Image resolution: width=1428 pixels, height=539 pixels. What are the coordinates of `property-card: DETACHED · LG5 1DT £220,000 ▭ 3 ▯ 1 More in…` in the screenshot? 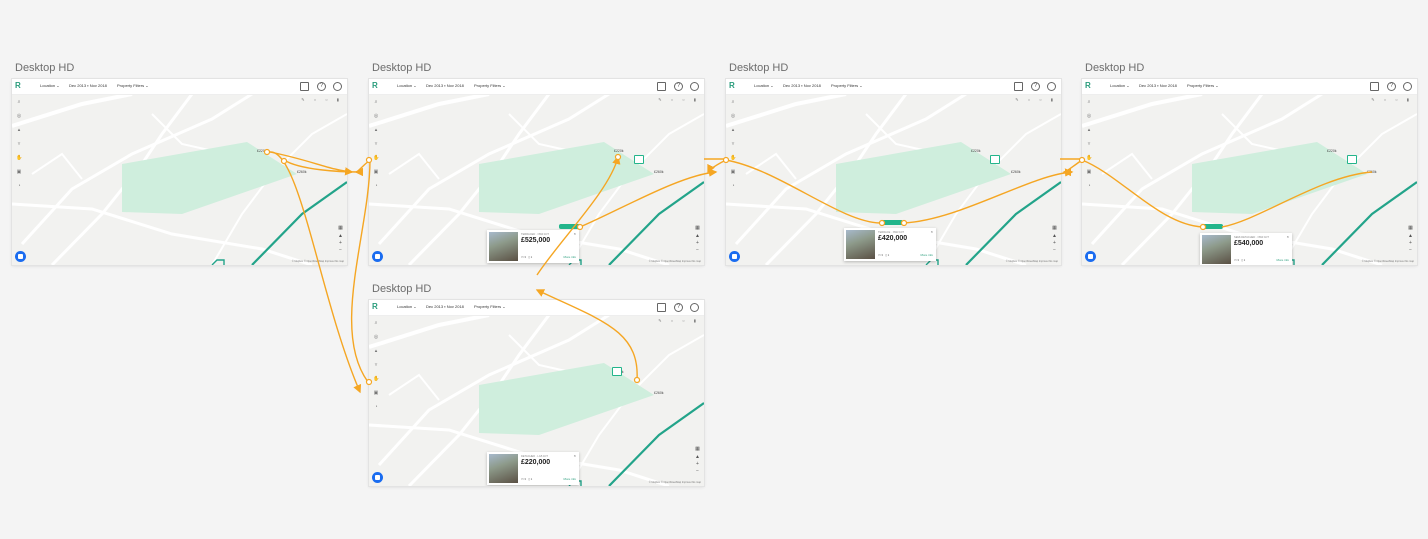 It's located at (533, 468).